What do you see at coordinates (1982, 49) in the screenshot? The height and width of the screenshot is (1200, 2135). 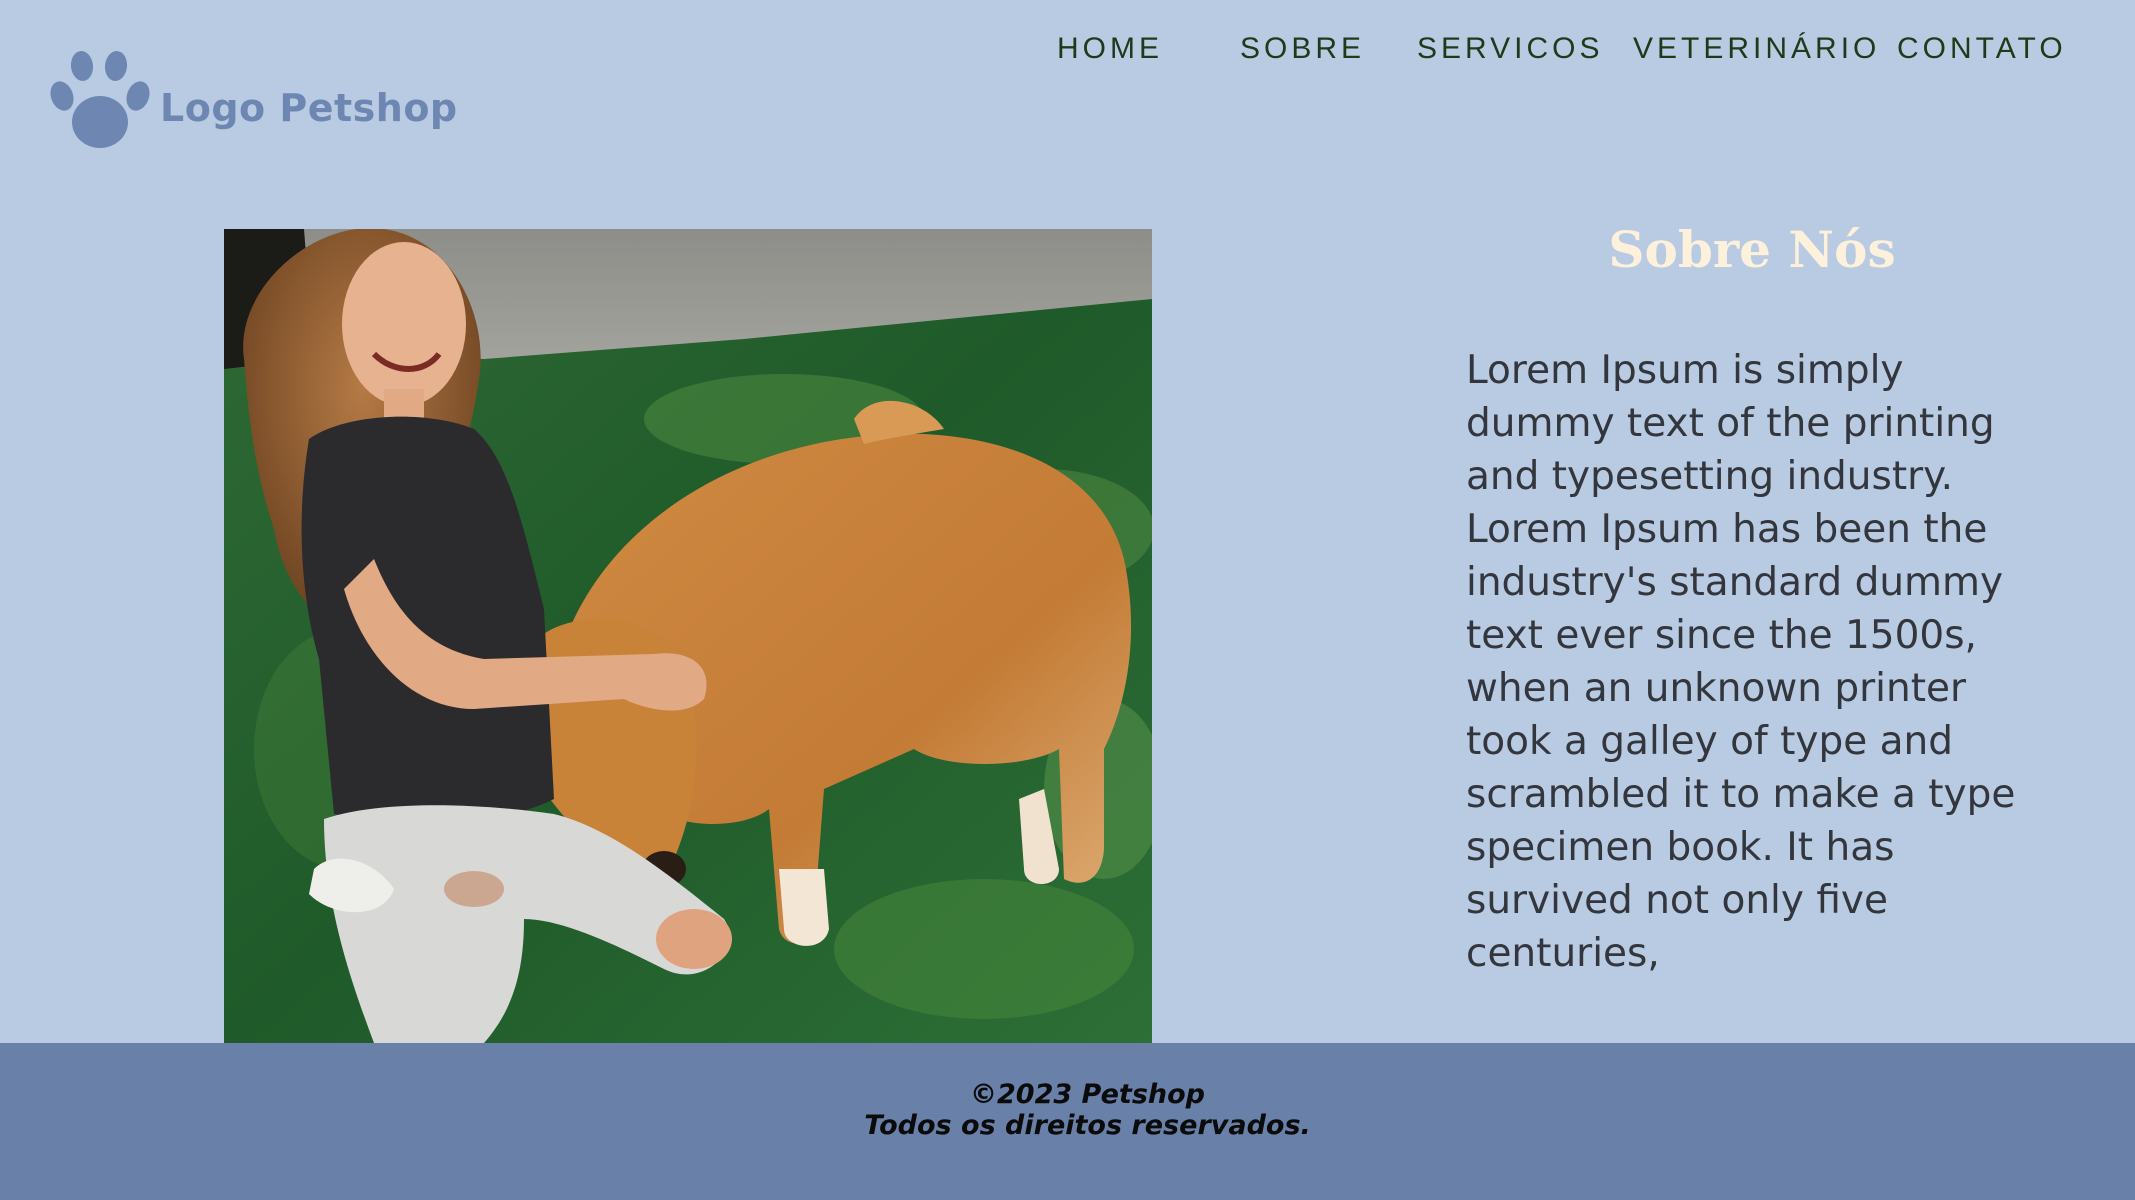 I see `nav-contato: CONTATO` at bounding box center [1982, 49].